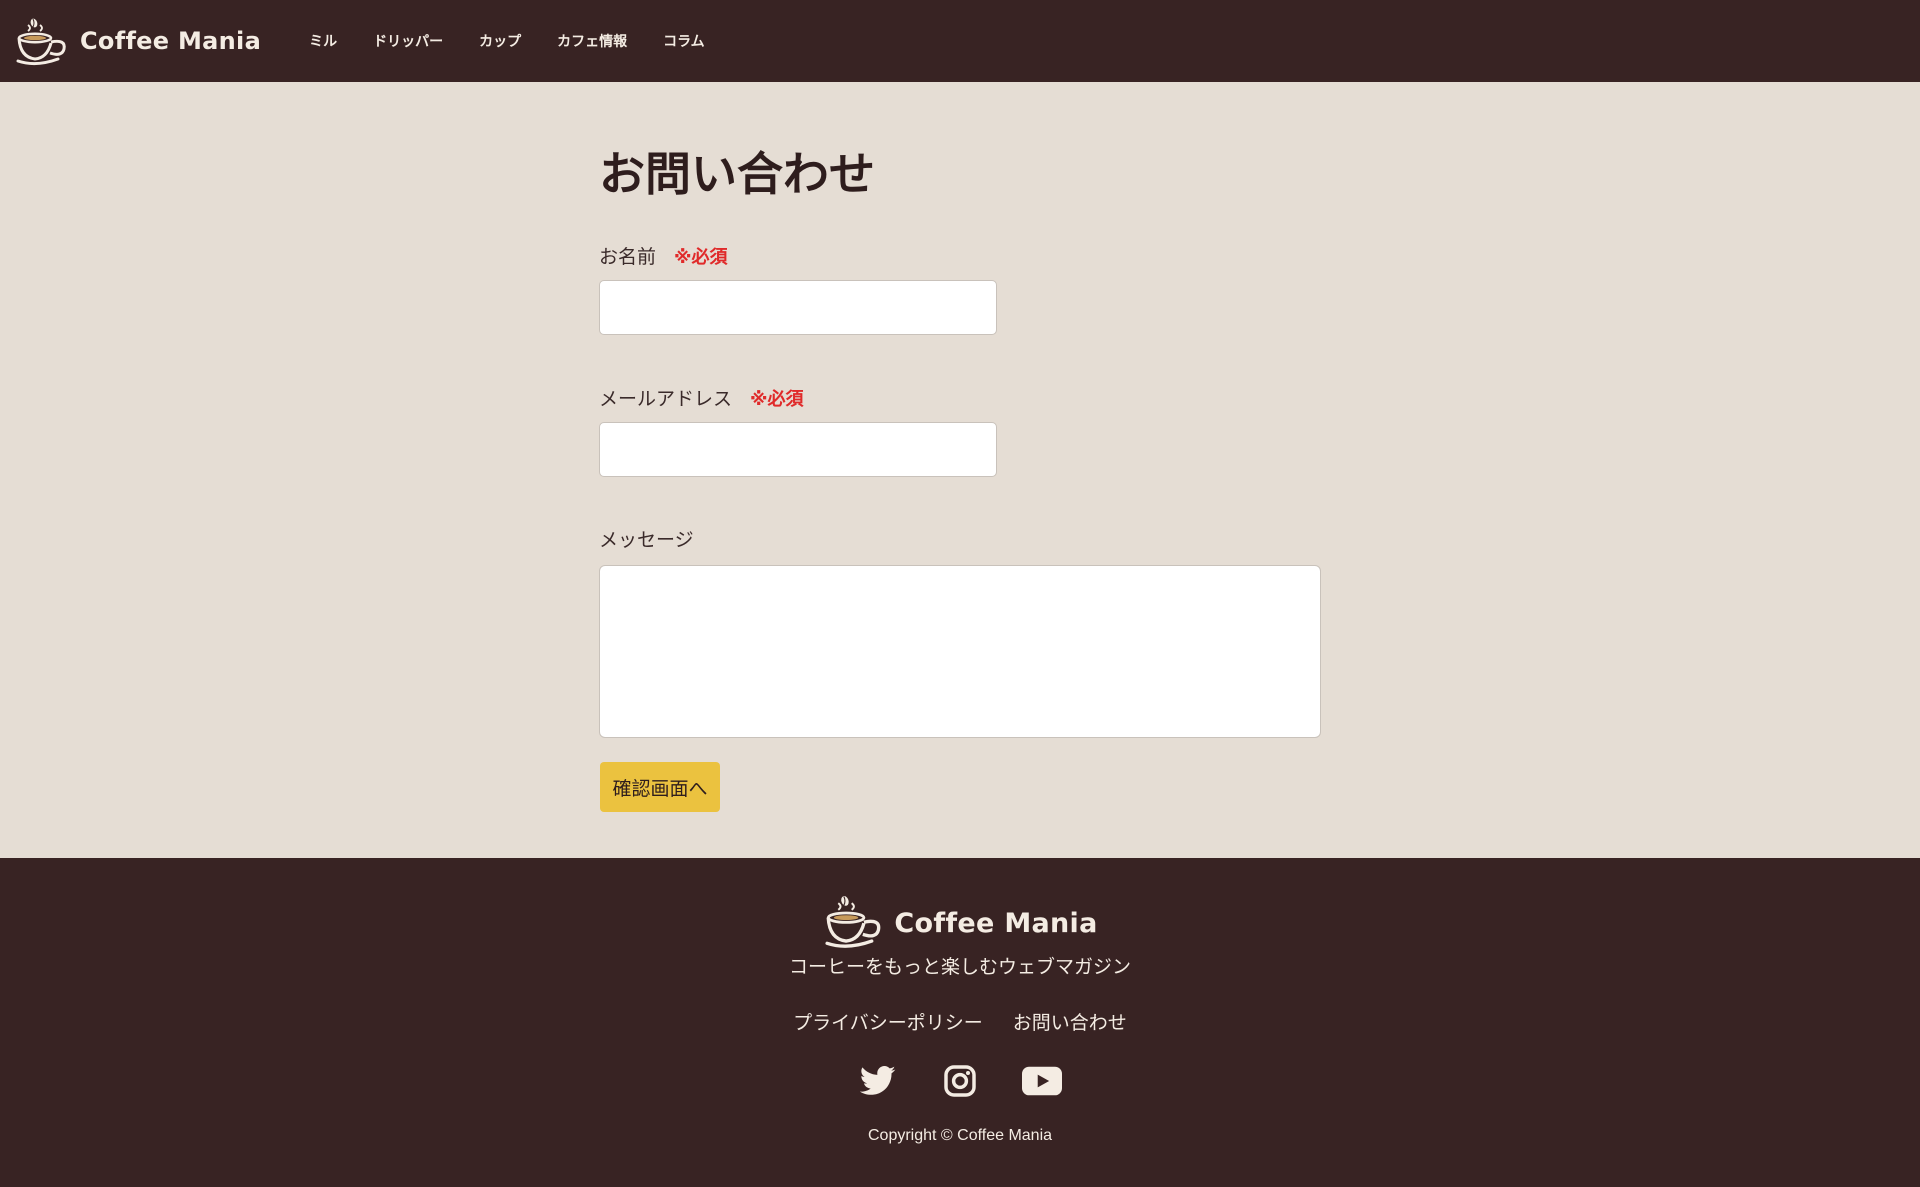 The image size is (1920, 1187). I want to click on email-label: メールアドレス ※必須, so click(701, 397).